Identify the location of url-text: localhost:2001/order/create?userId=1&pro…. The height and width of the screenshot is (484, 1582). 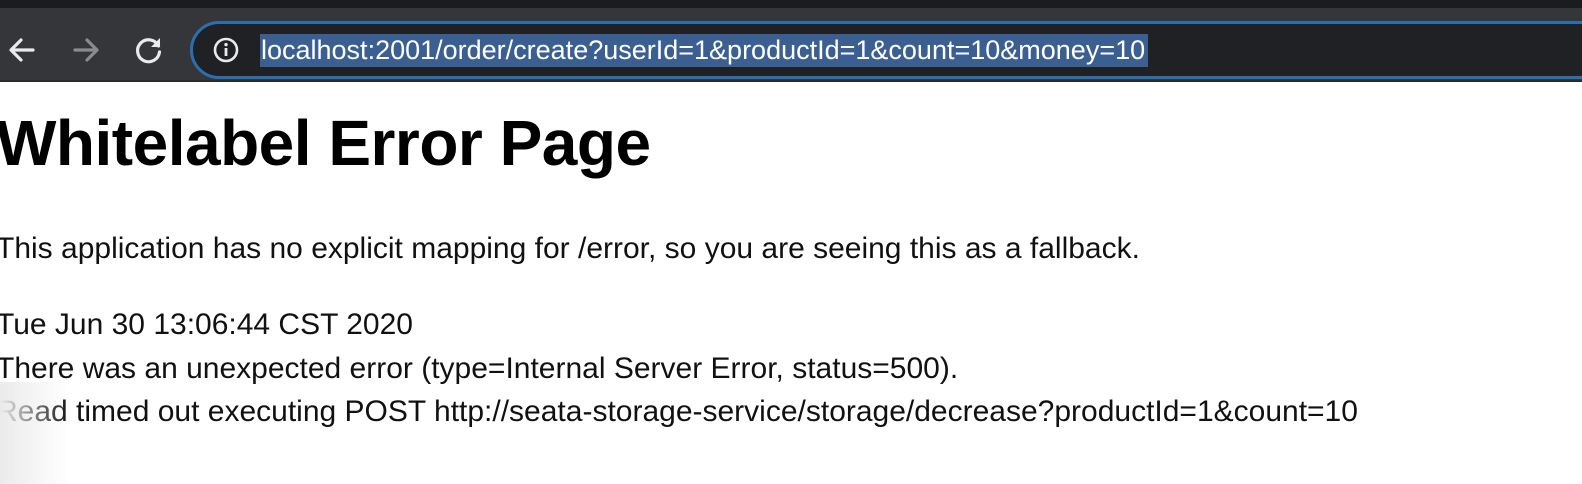
(704, 50).